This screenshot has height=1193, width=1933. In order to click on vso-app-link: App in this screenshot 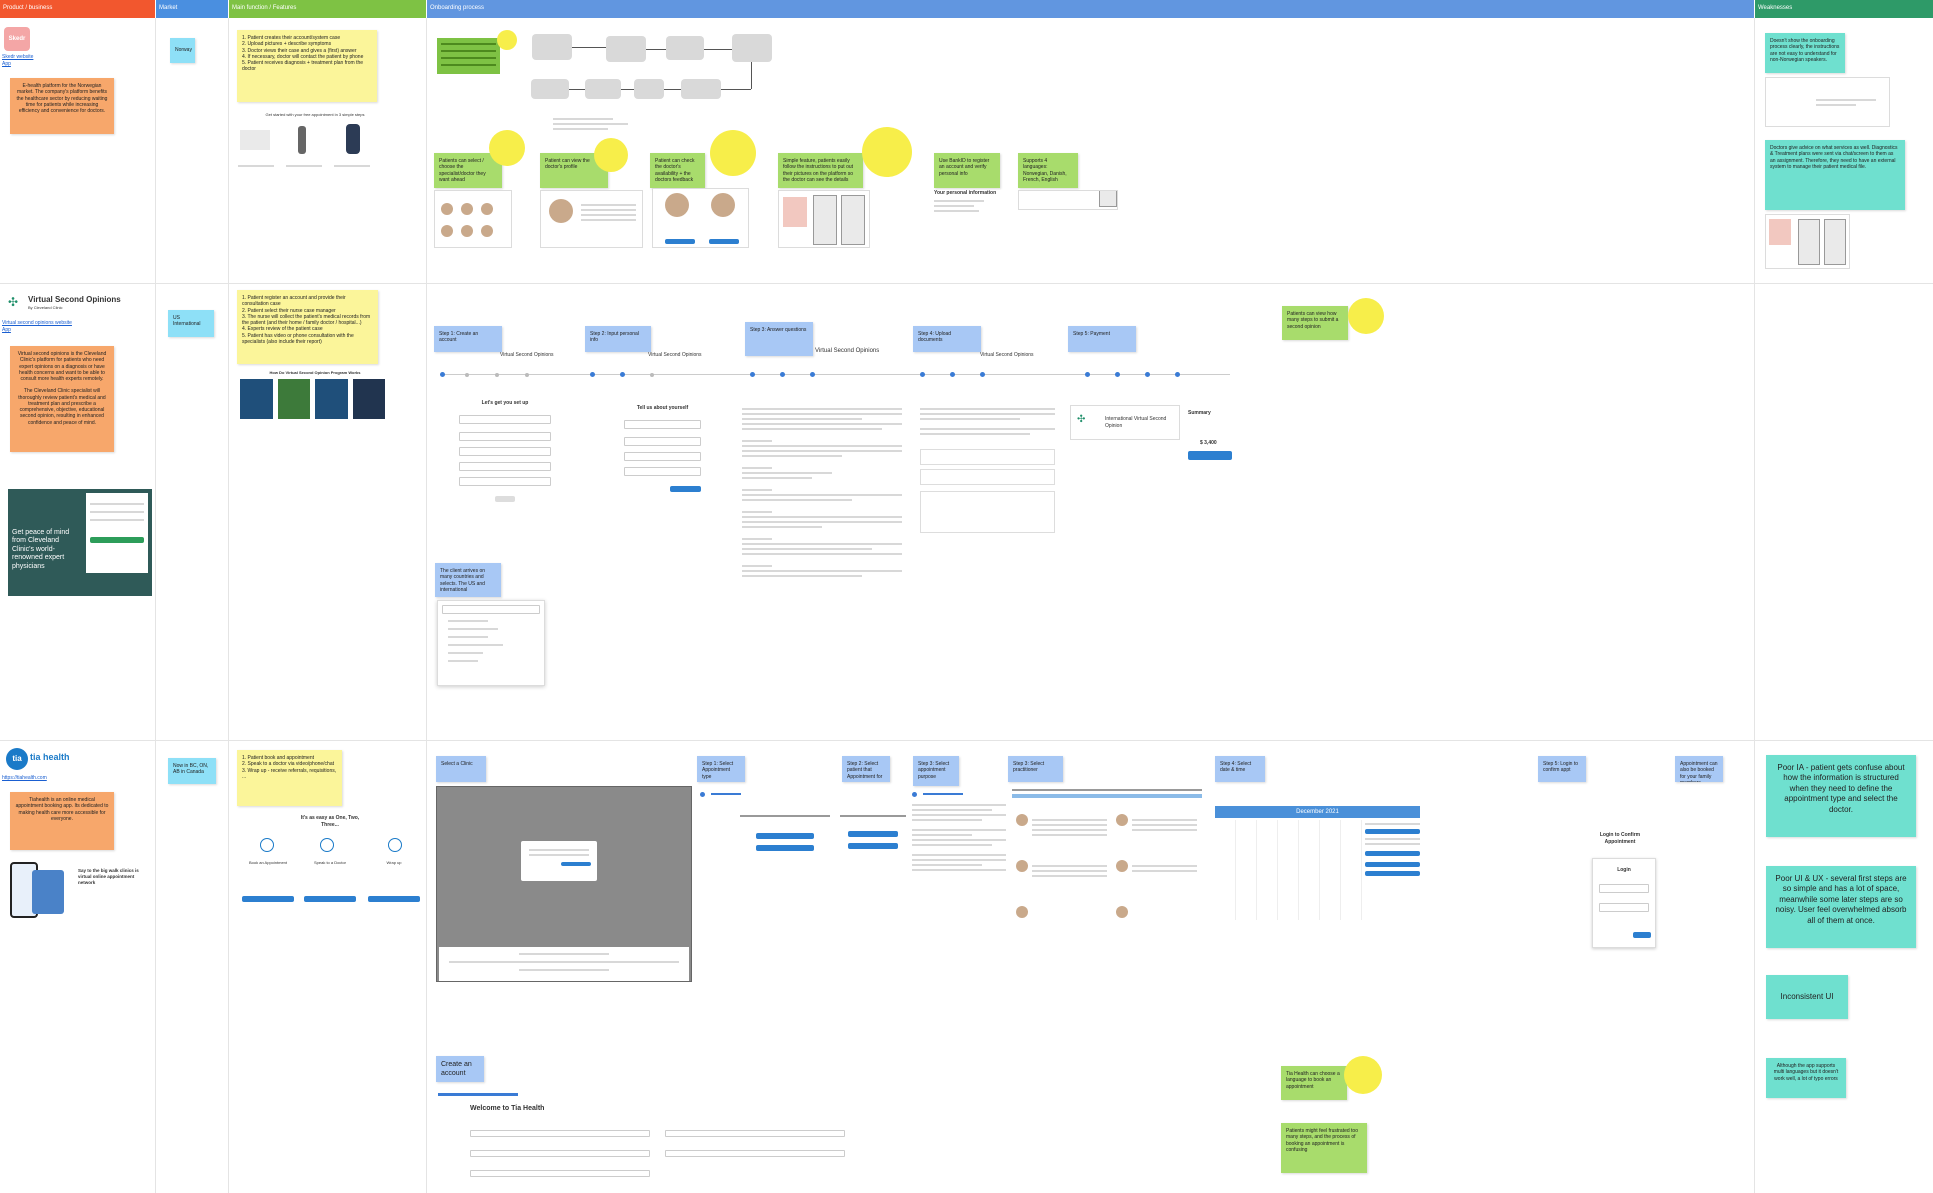, I will do `click(6, 330)`.